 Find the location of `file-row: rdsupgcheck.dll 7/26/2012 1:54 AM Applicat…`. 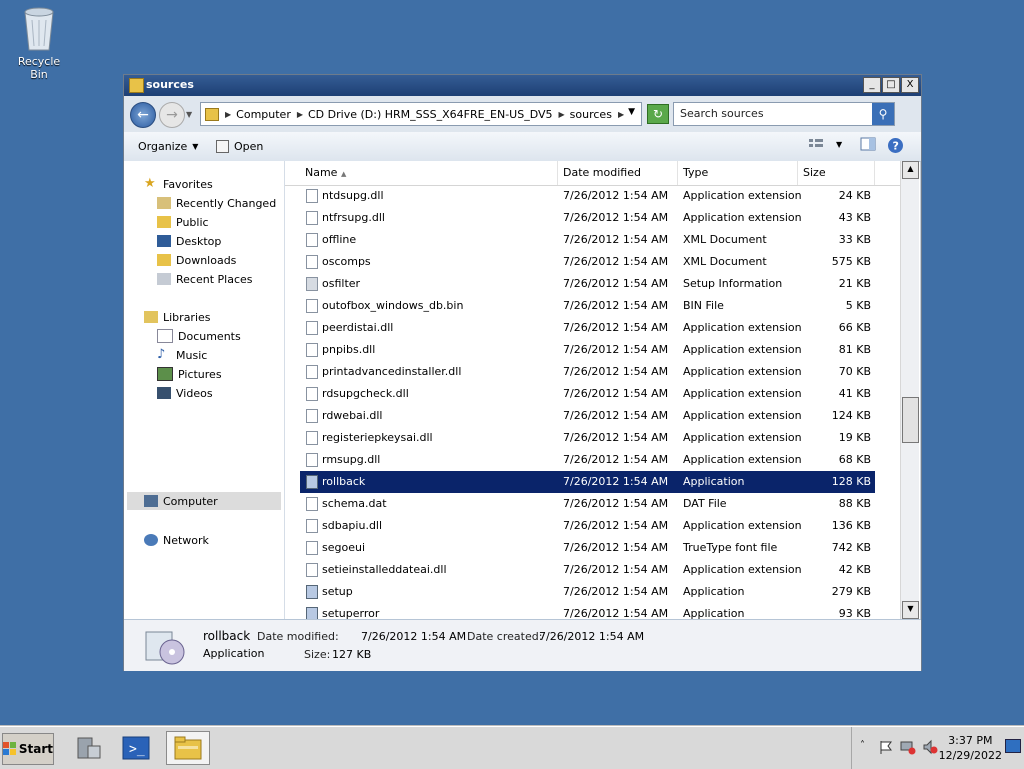

file-row: rdsupgcheck.dll 7/26/2012 1:54 AM Applicat… is located at coordinates (587, 394).